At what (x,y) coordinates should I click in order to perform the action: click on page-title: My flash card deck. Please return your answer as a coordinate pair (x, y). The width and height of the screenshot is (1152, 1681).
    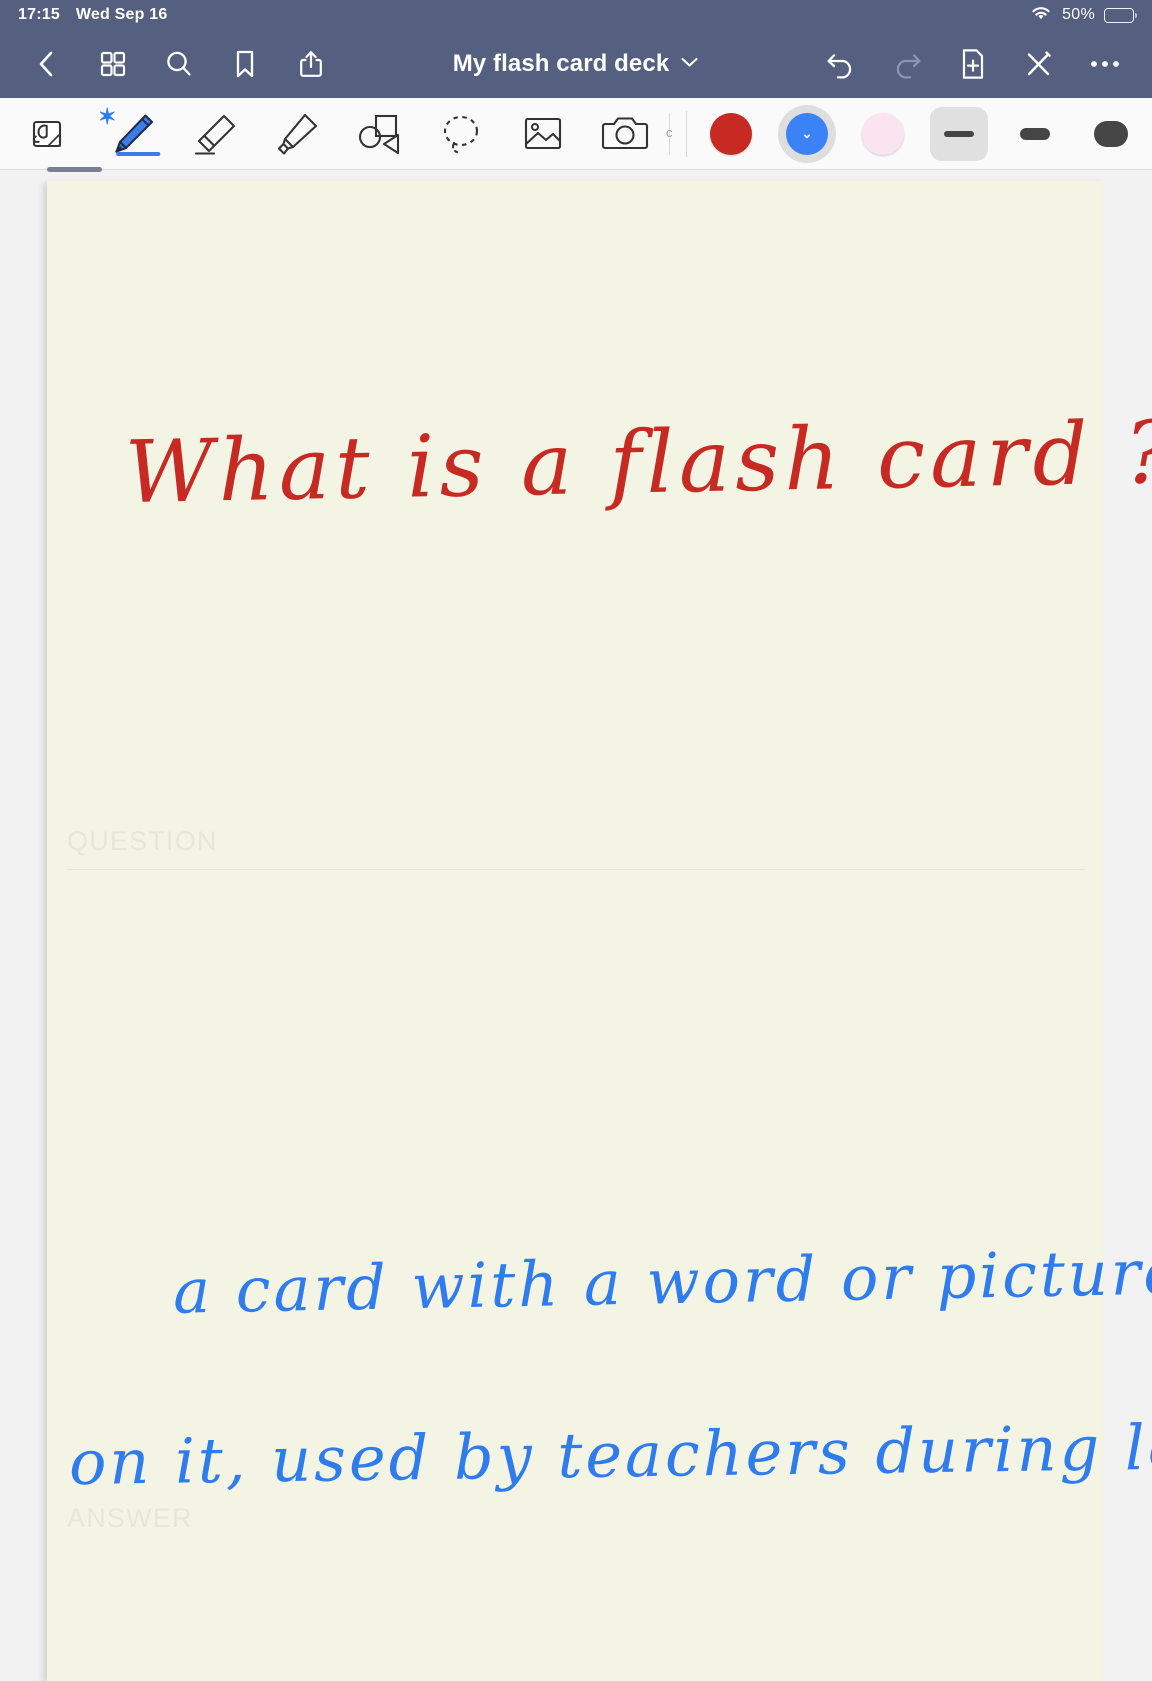
    Looking at the image, I should click on (561, 63).